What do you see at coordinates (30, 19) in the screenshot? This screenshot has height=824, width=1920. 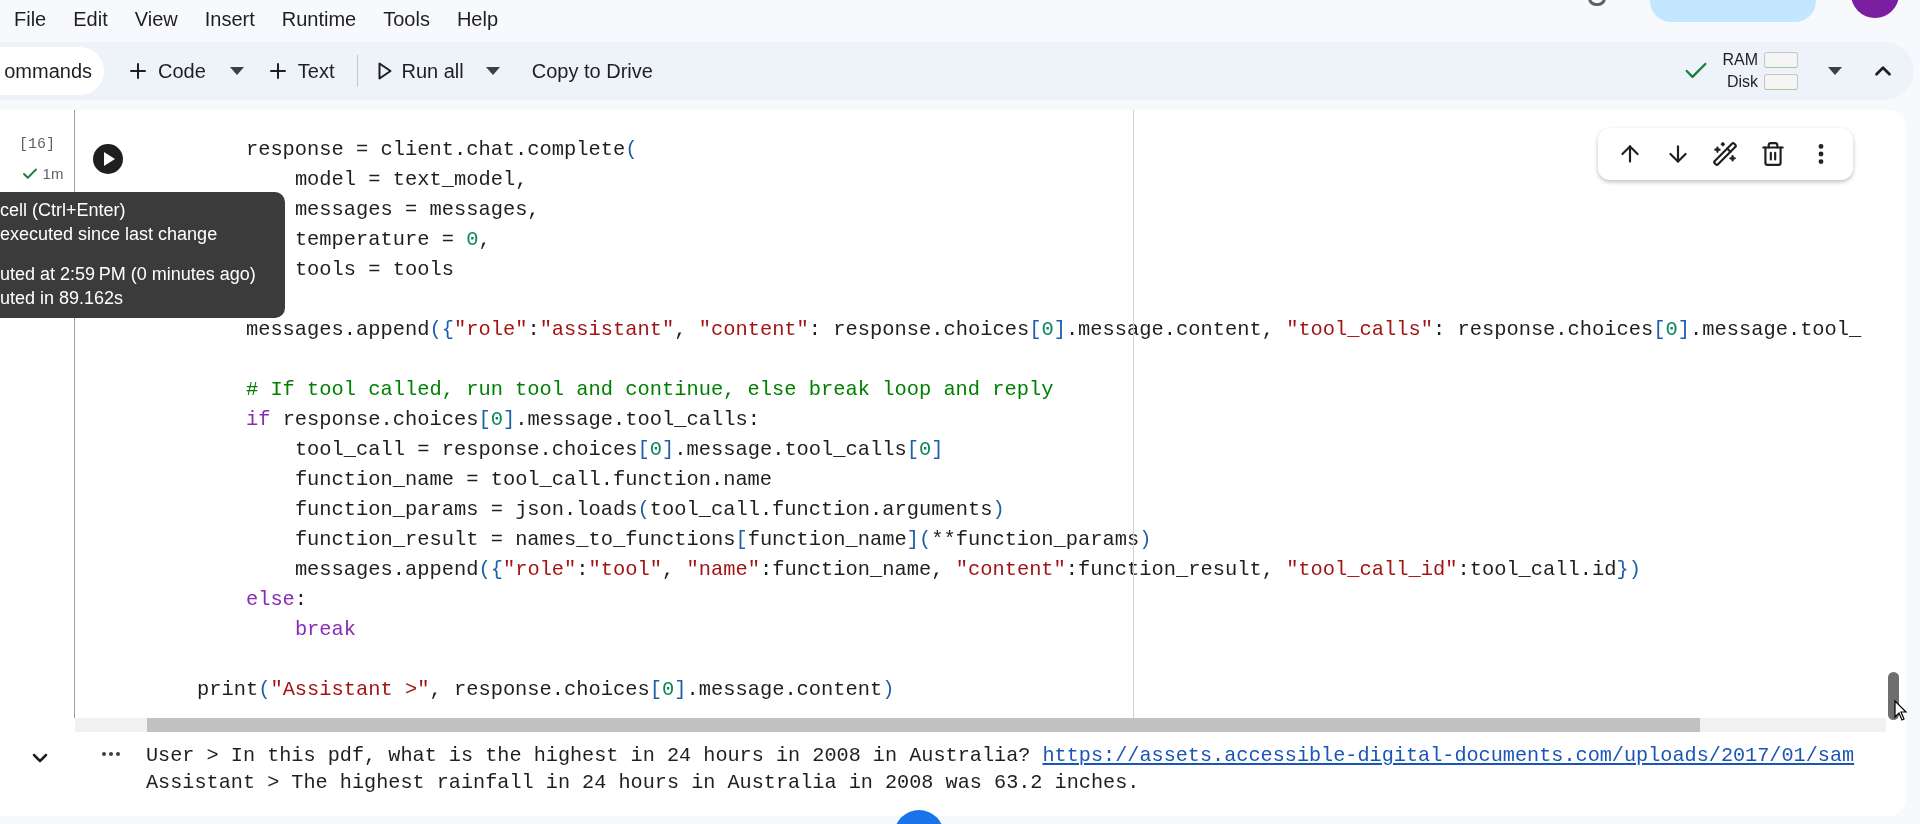 I see `menu-item: File` at bounding box center [30, 19].